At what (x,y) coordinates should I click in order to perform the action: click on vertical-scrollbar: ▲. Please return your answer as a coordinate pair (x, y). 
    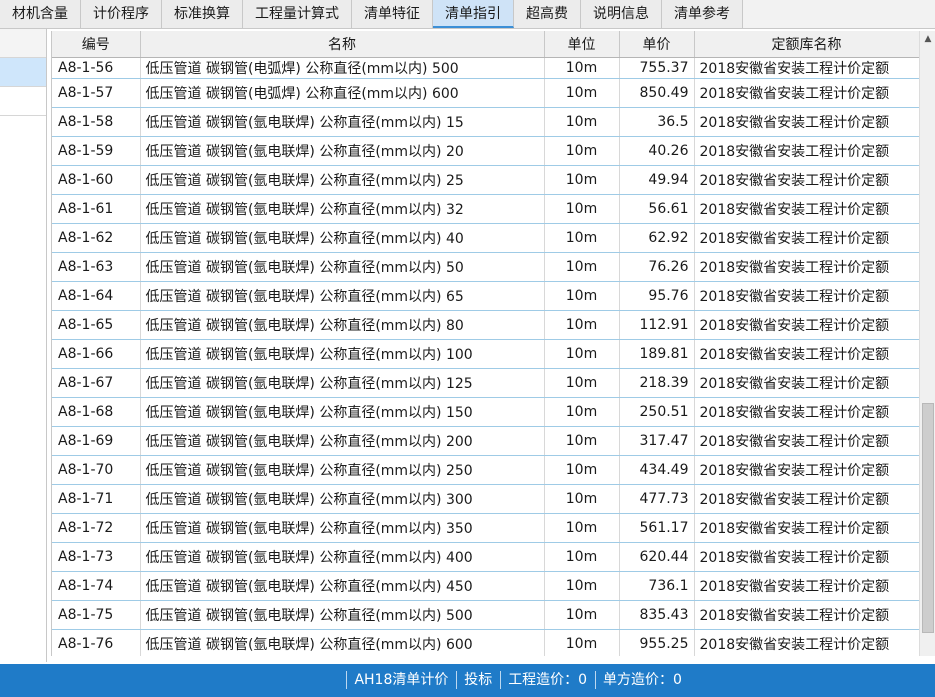
    Looking at the image, I should click on (927, 343).